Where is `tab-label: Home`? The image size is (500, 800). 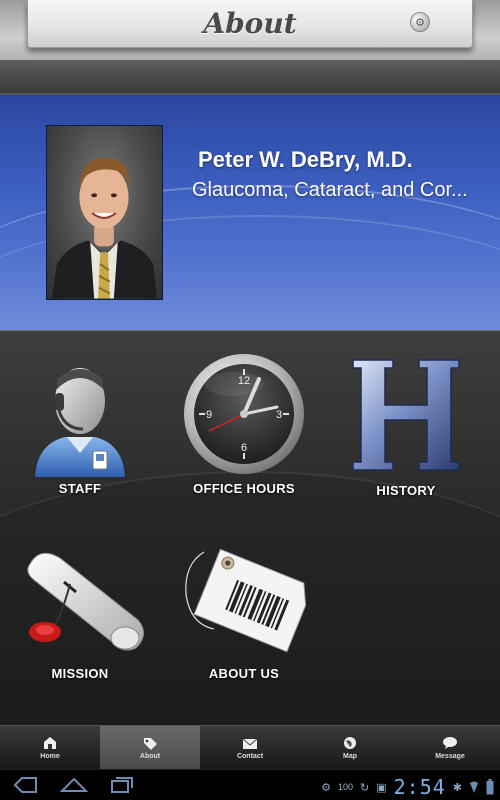 tab-label: Home is located at coordinates (50, 756).